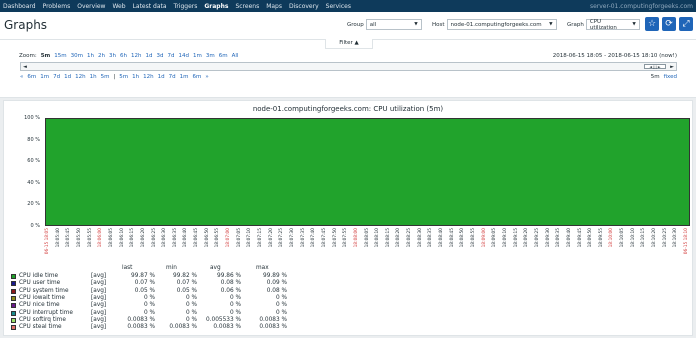  What do you see at coordinates (197, 77) in the screenshot?
I see `nav-forward-6: 6m` at bounding box center [197, 77].